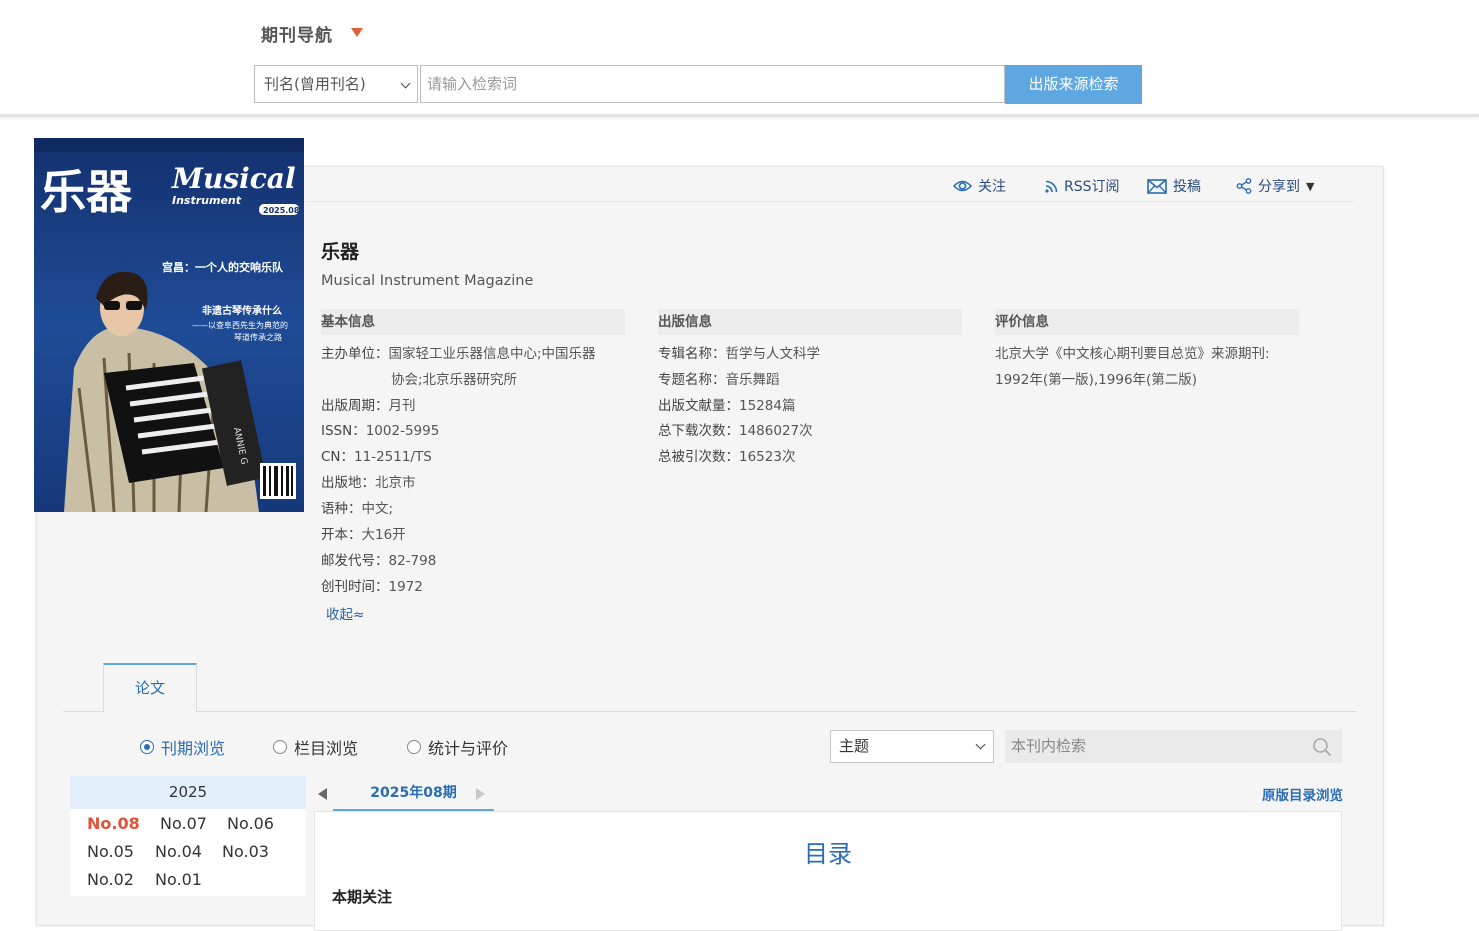 The image size is (1479, 931). I want to click on cover-headline-2: 非遗古琴传承什么, so click(242, 310).